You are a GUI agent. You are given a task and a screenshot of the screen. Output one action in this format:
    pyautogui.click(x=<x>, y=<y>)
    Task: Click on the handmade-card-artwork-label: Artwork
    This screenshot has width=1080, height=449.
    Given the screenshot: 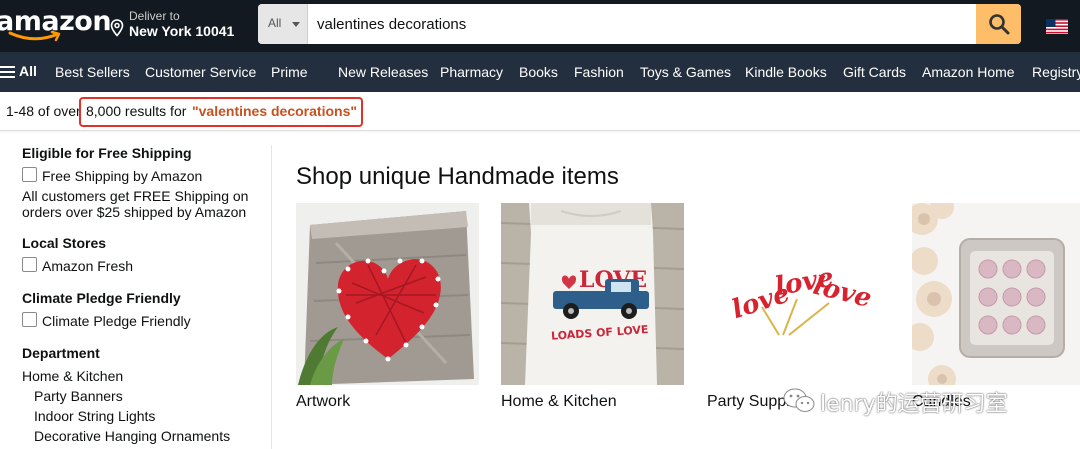 What is the action you would take?
    pyautogui.click(x=323, y=402)
    